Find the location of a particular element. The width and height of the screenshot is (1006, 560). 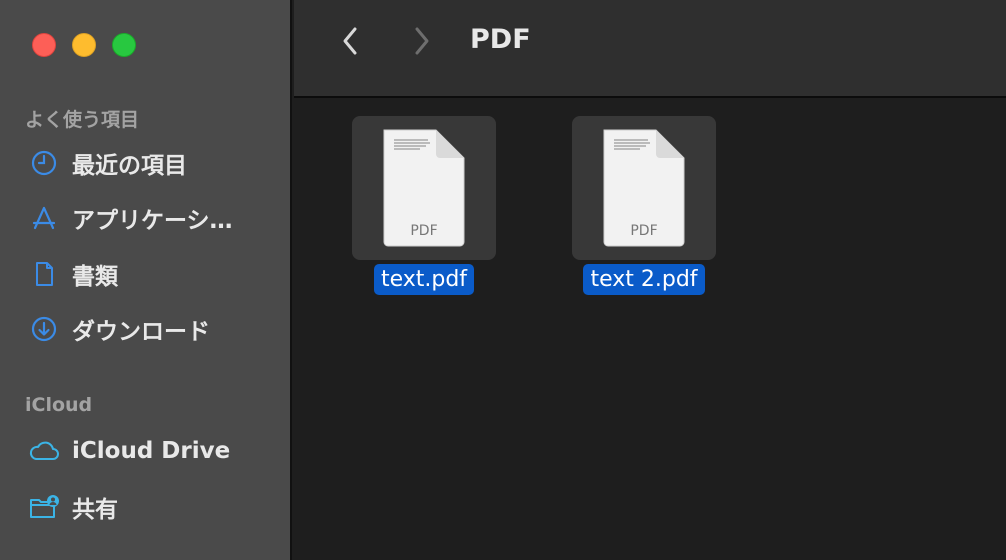

sidebar-item-label: ダウンロード is located at coordinates (141, 332).